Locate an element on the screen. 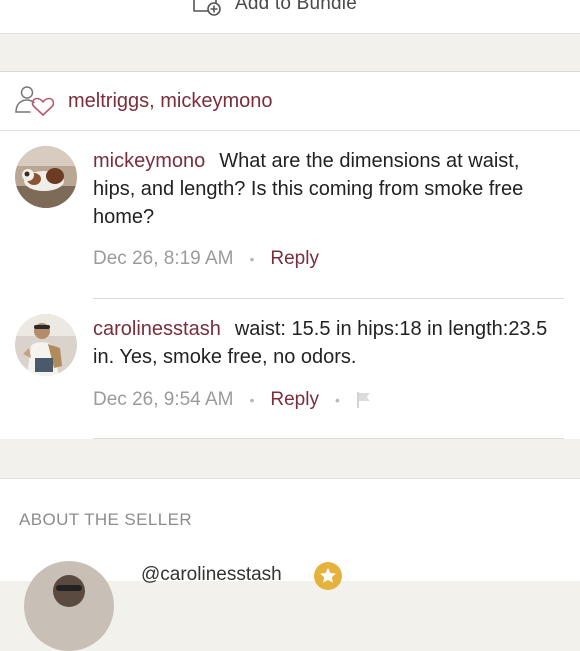 This screenshot has height=651, width=580. flag-icon is located at coordinates (364, 400).